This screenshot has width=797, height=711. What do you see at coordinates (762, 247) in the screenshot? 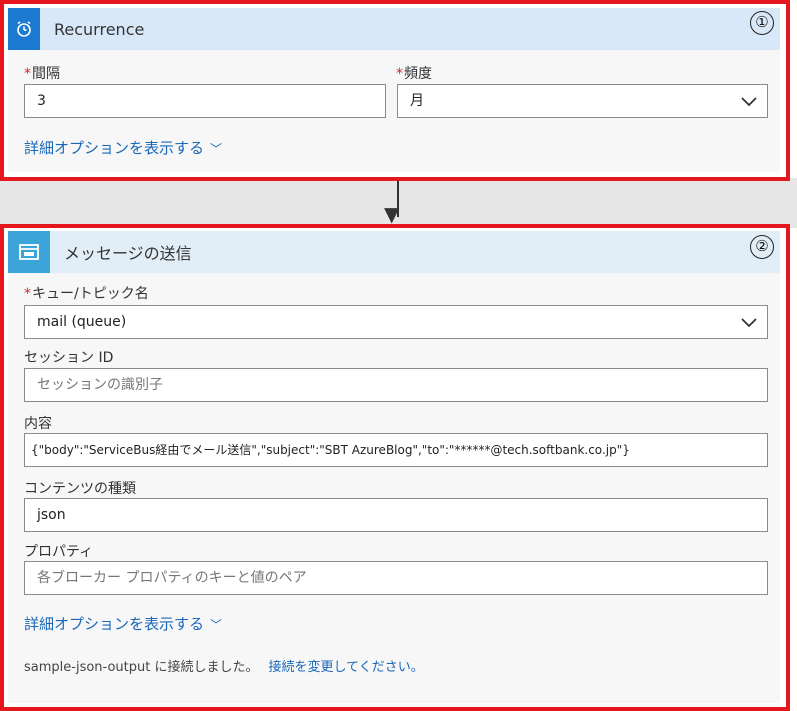
I see `step-badge-2: ②` at bounding box center [762, 247].